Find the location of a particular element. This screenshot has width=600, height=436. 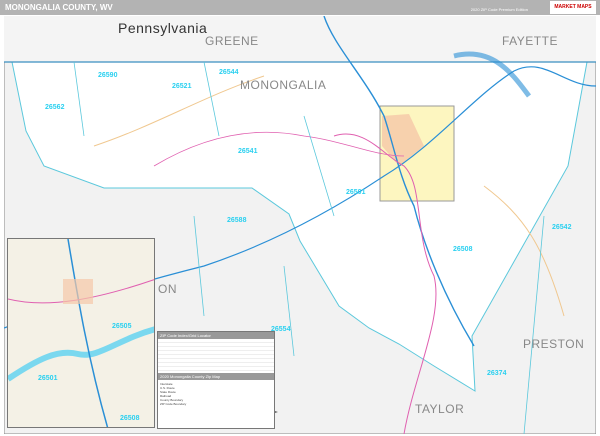

zip-label: 26541 is located at coordinates (248, 151).